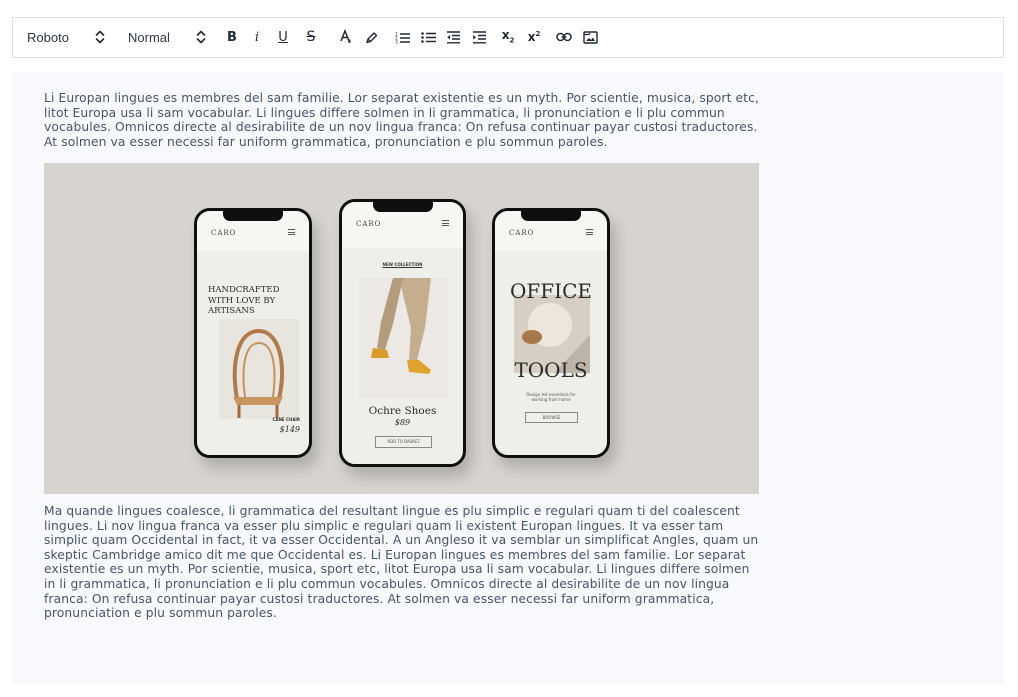  I want to click on italic-icon: i, so click(257, 37).